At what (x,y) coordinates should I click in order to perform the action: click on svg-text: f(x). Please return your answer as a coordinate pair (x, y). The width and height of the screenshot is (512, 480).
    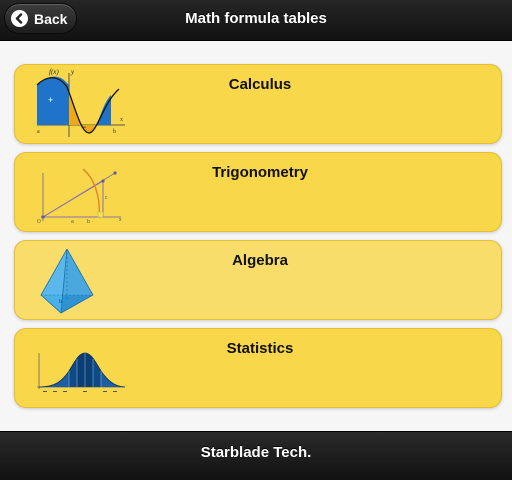
    Looking at the image, I should click on (54, 72).